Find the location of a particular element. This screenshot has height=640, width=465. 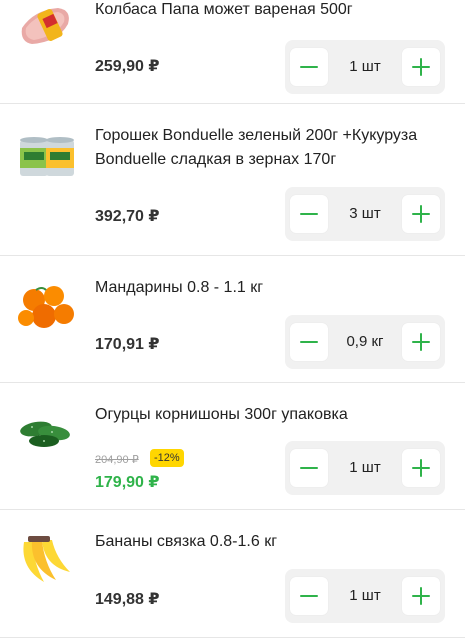

item-price: 179,90 ₽ is located at coordinates (127, 482).